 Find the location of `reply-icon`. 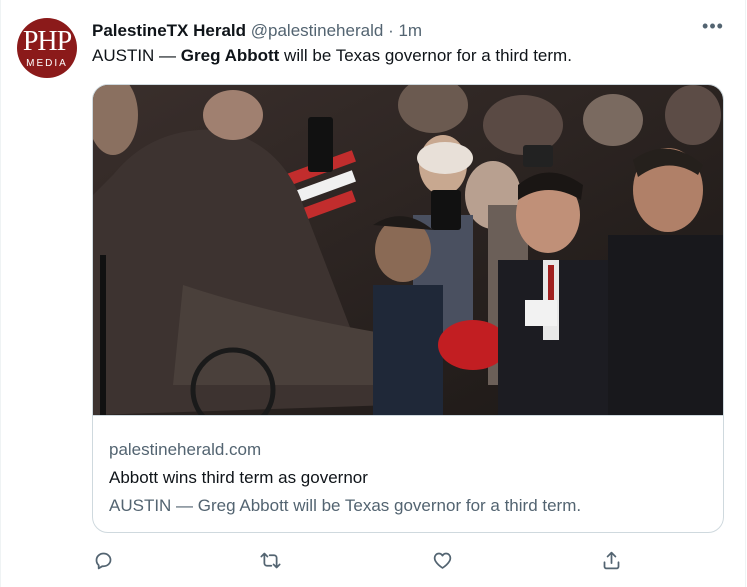

reply-icon is located at coordinates (103, 560).